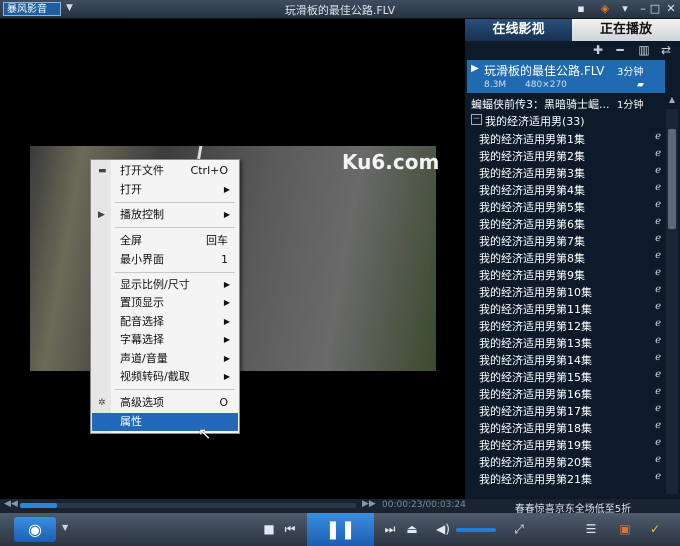  Describe the element at coordinates (165, 260) in the screenshot. I see `menu-item-mini-mode: 最小界面 1` at that location.